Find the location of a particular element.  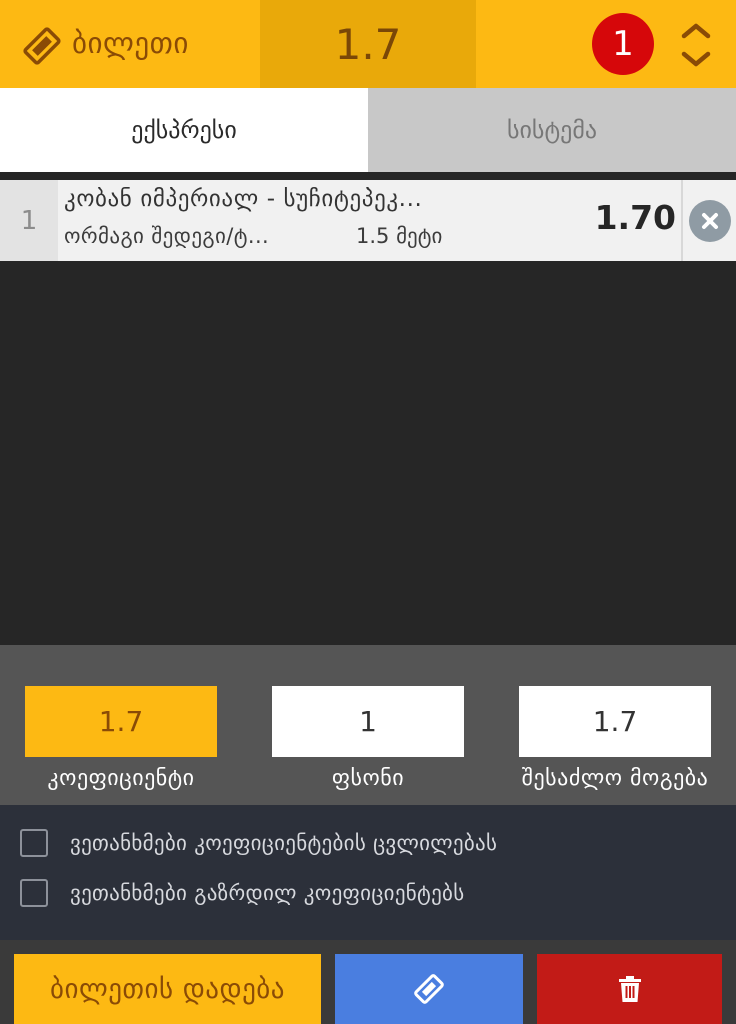

tab-system: სისტემა is located at coordinates (552, 130).